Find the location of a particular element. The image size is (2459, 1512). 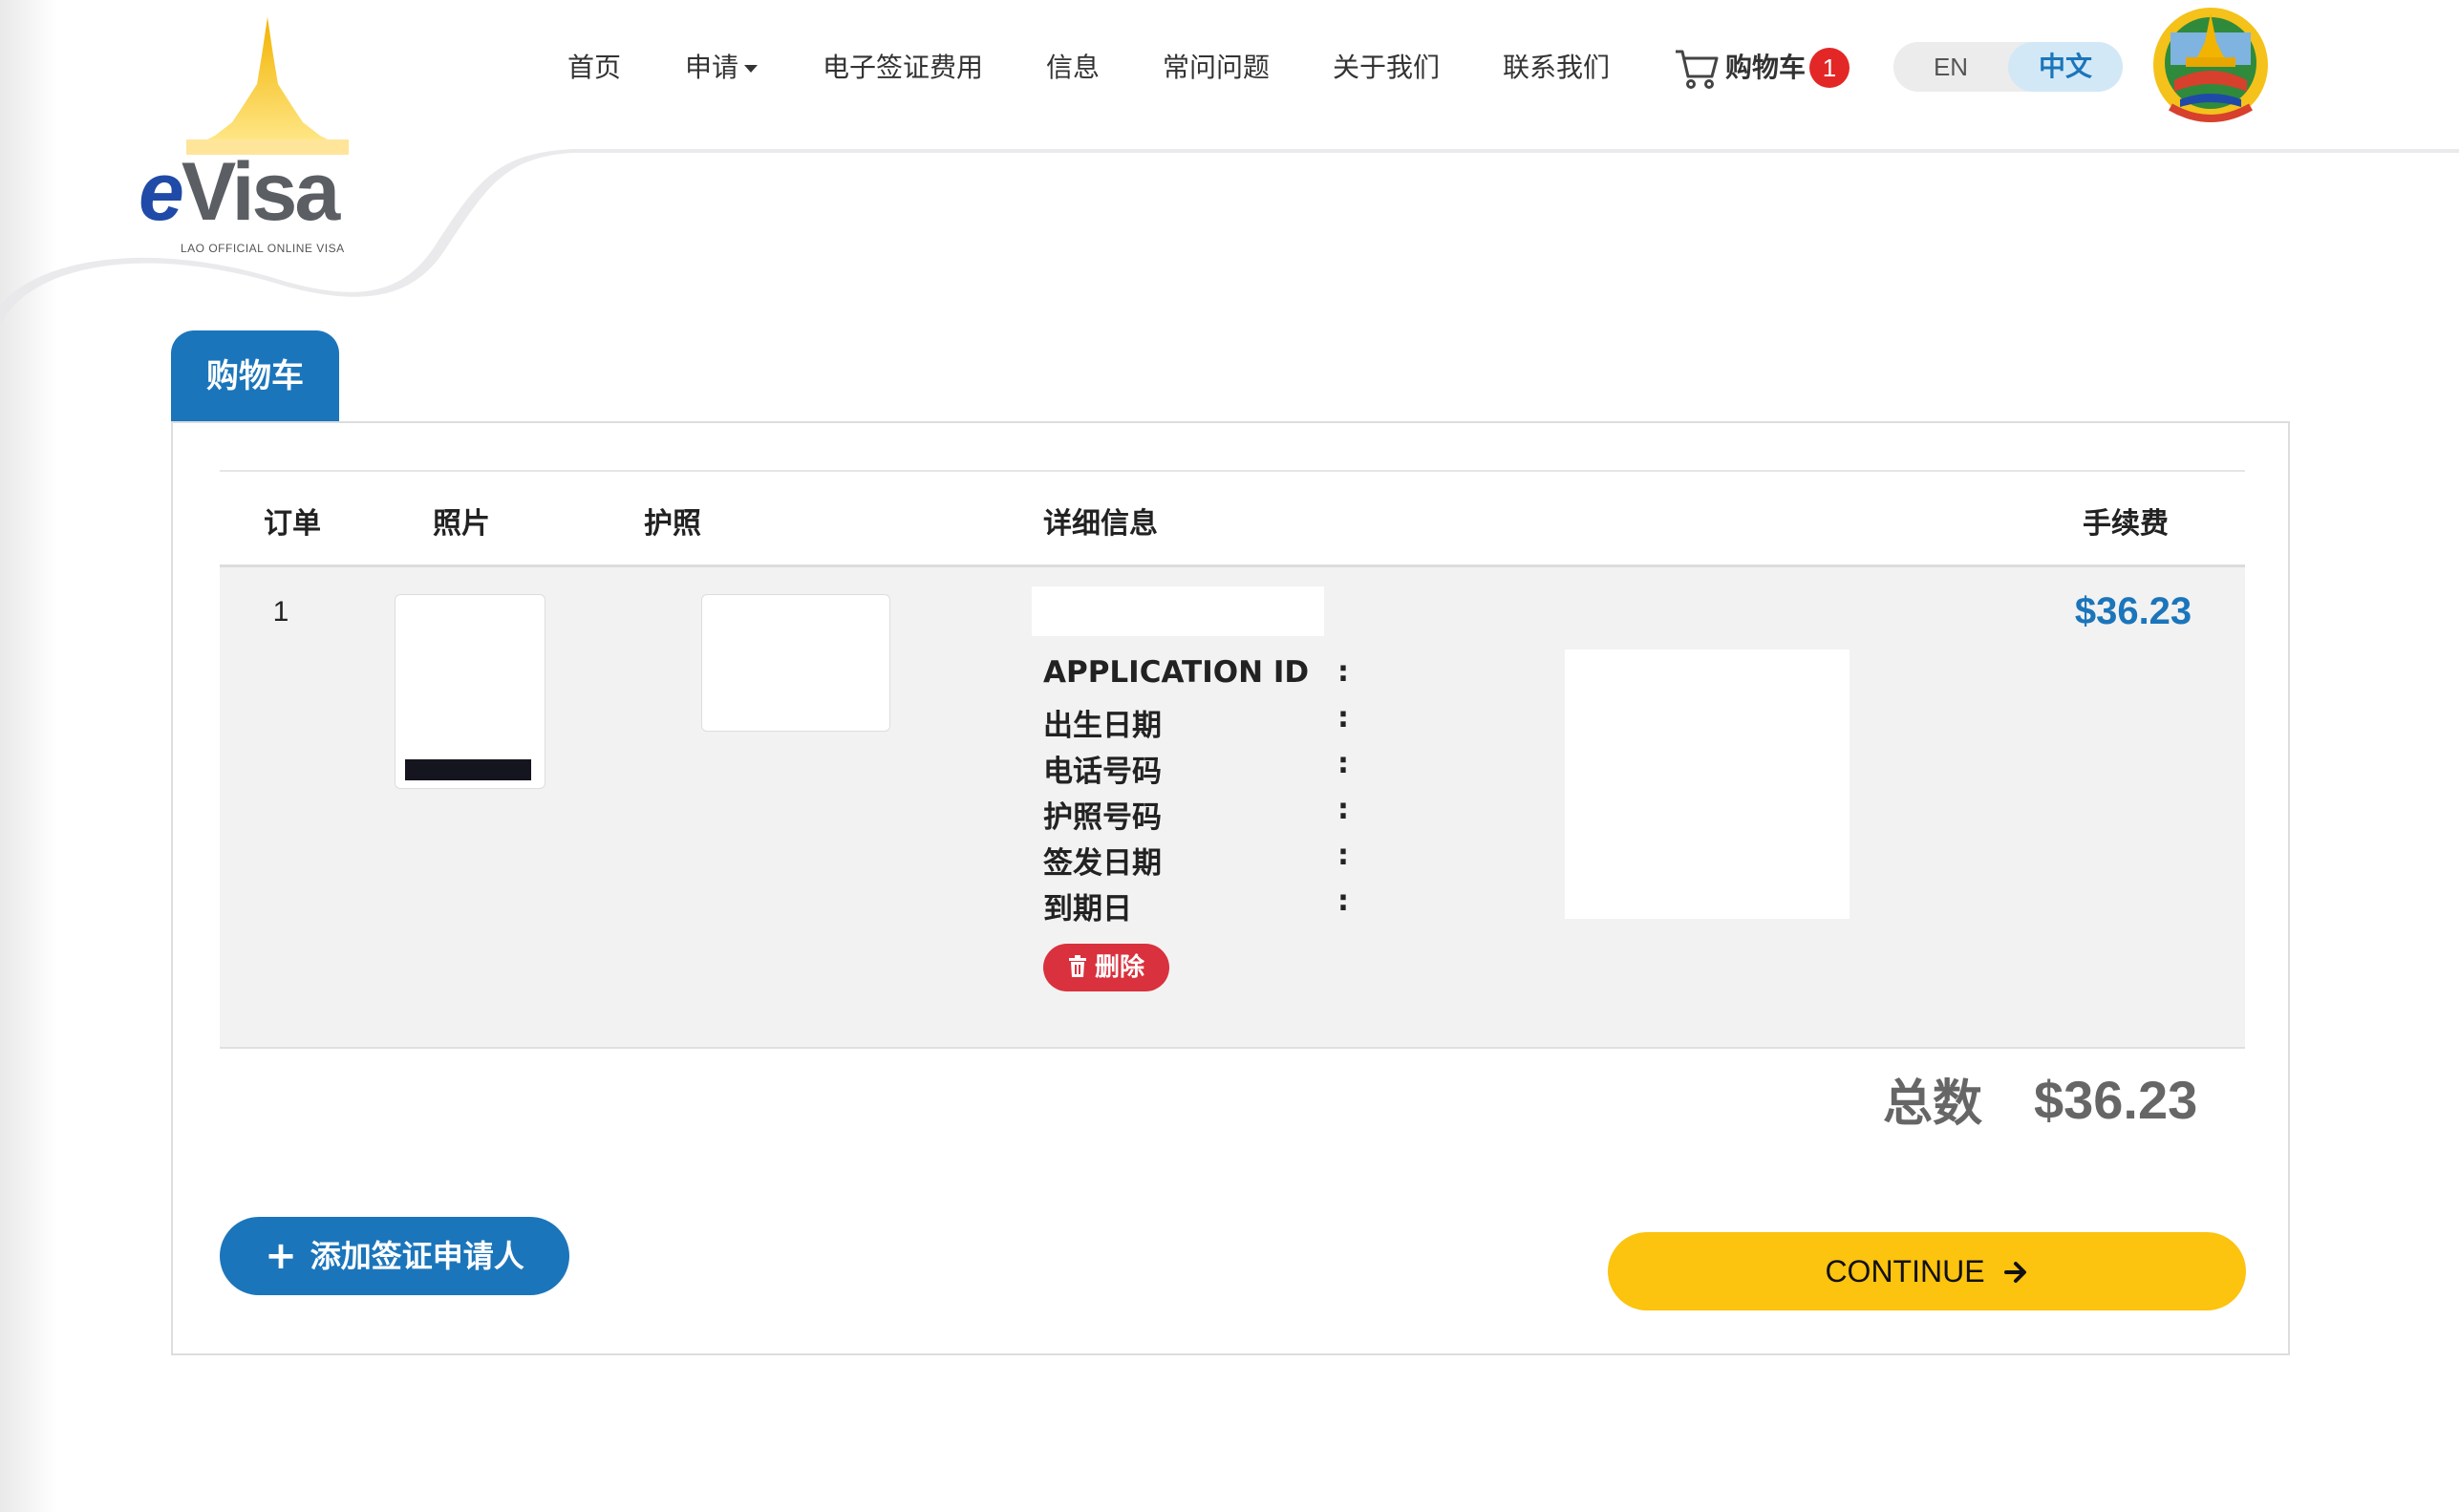

trash-icon is located at coordinates (1077, 965).